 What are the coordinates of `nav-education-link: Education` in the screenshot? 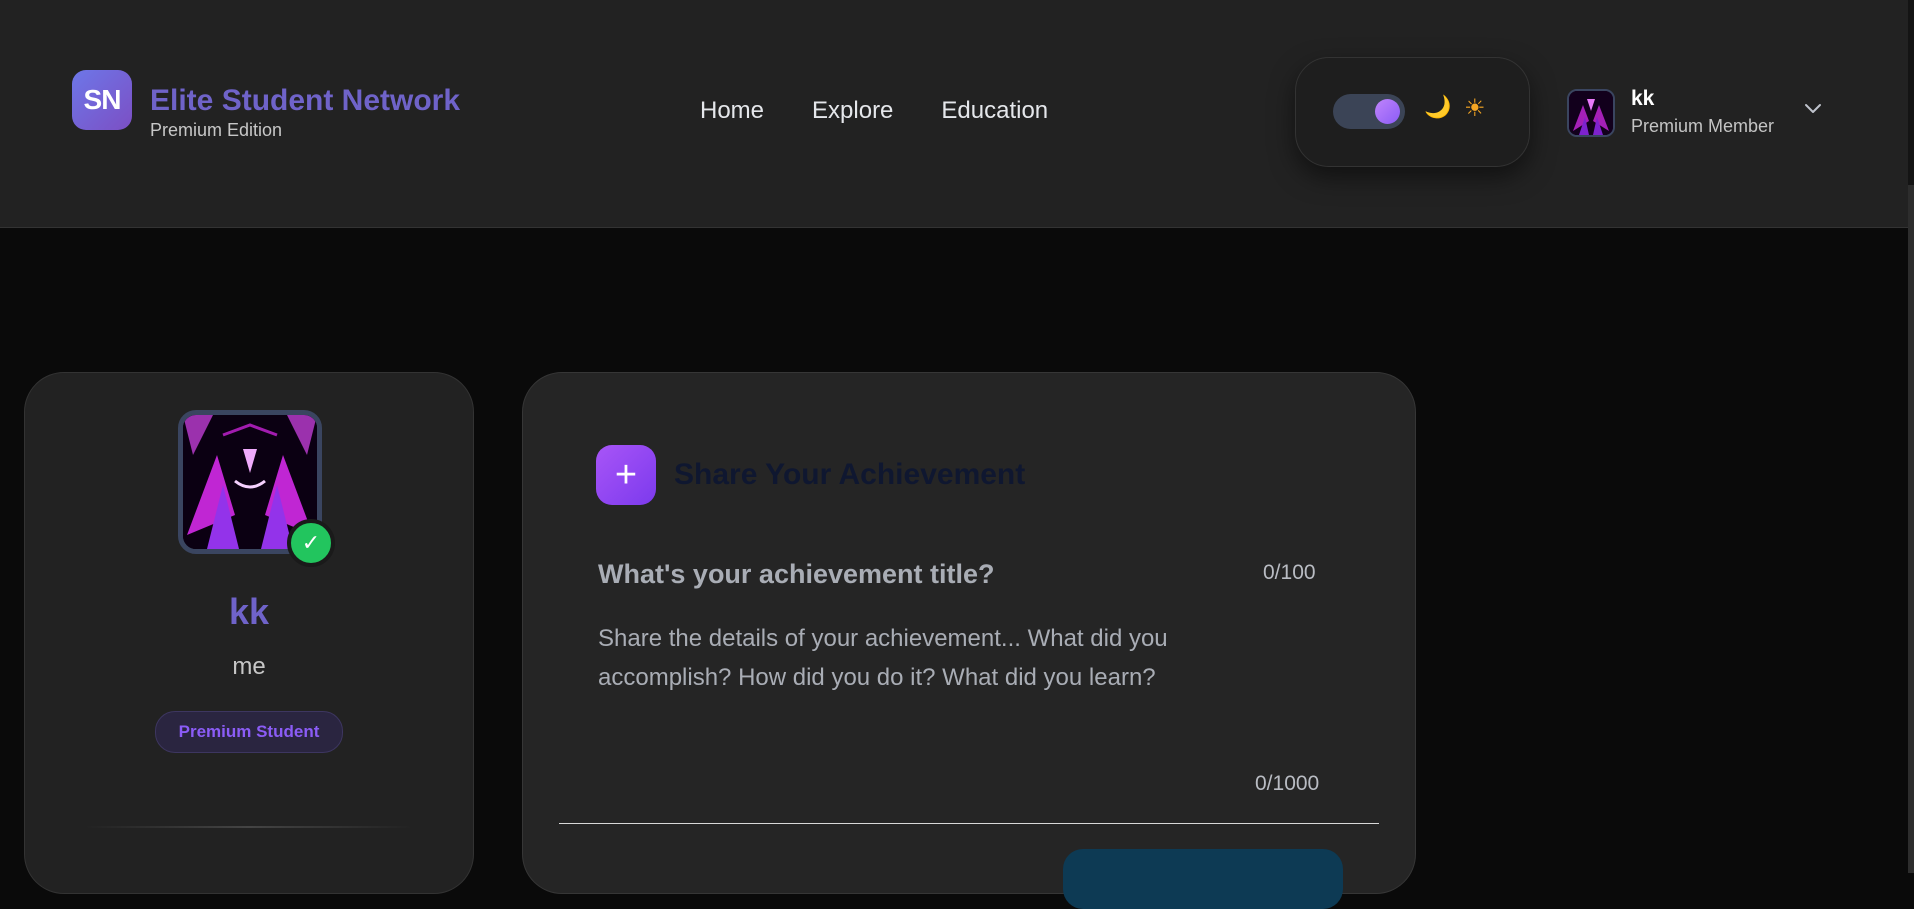 It's located at (994, 111).